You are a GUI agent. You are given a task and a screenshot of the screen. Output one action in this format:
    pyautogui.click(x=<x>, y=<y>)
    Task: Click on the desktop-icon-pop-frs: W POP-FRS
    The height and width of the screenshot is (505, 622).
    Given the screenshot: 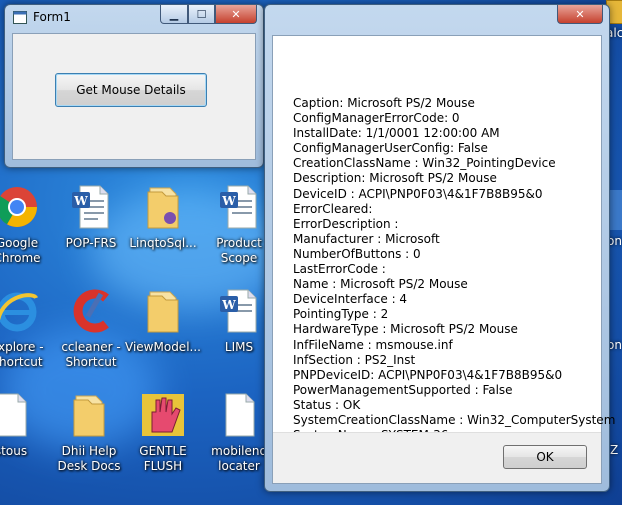 What is the action you would take?
    pyautogui.click(x=91, y=217)
    